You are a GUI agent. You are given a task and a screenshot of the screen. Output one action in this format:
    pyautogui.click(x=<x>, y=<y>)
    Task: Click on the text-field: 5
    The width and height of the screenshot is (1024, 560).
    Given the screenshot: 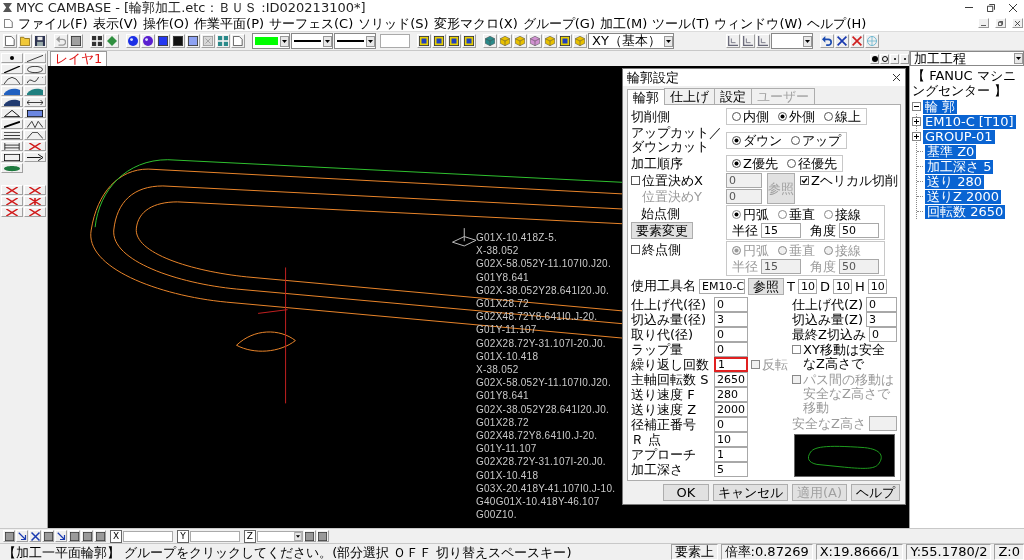 What is the action you would take?
    pyautogui.click(x=731, y=469)
    